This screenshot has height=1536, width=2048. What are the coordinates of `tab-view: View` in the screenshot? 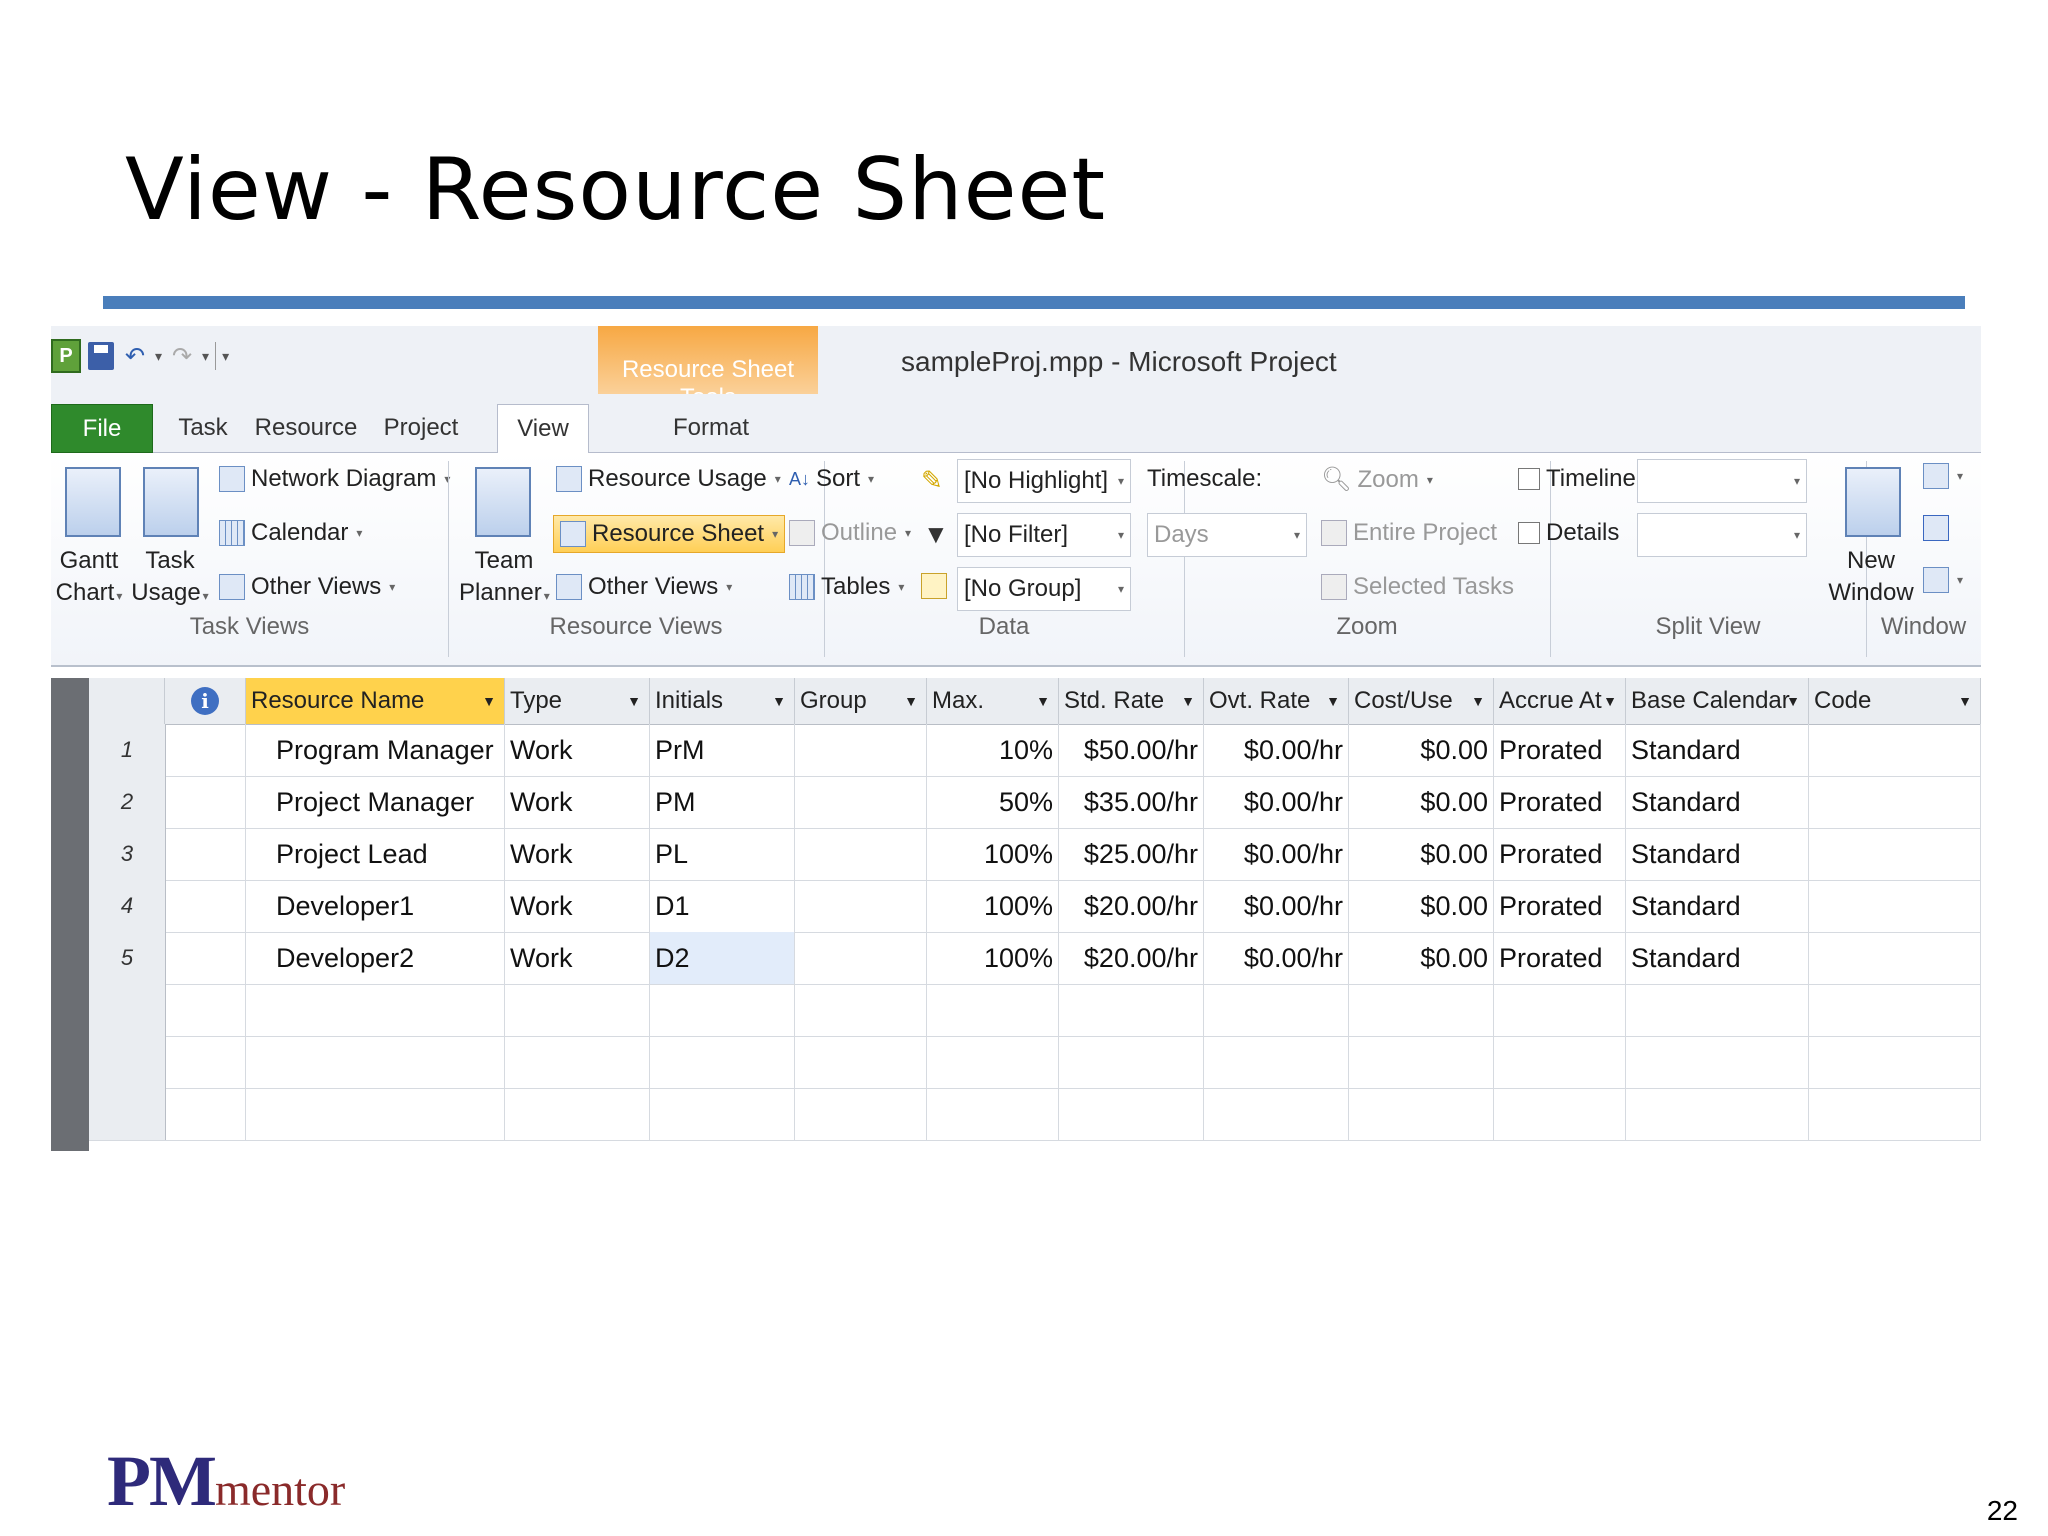 It's located at (543, 429).